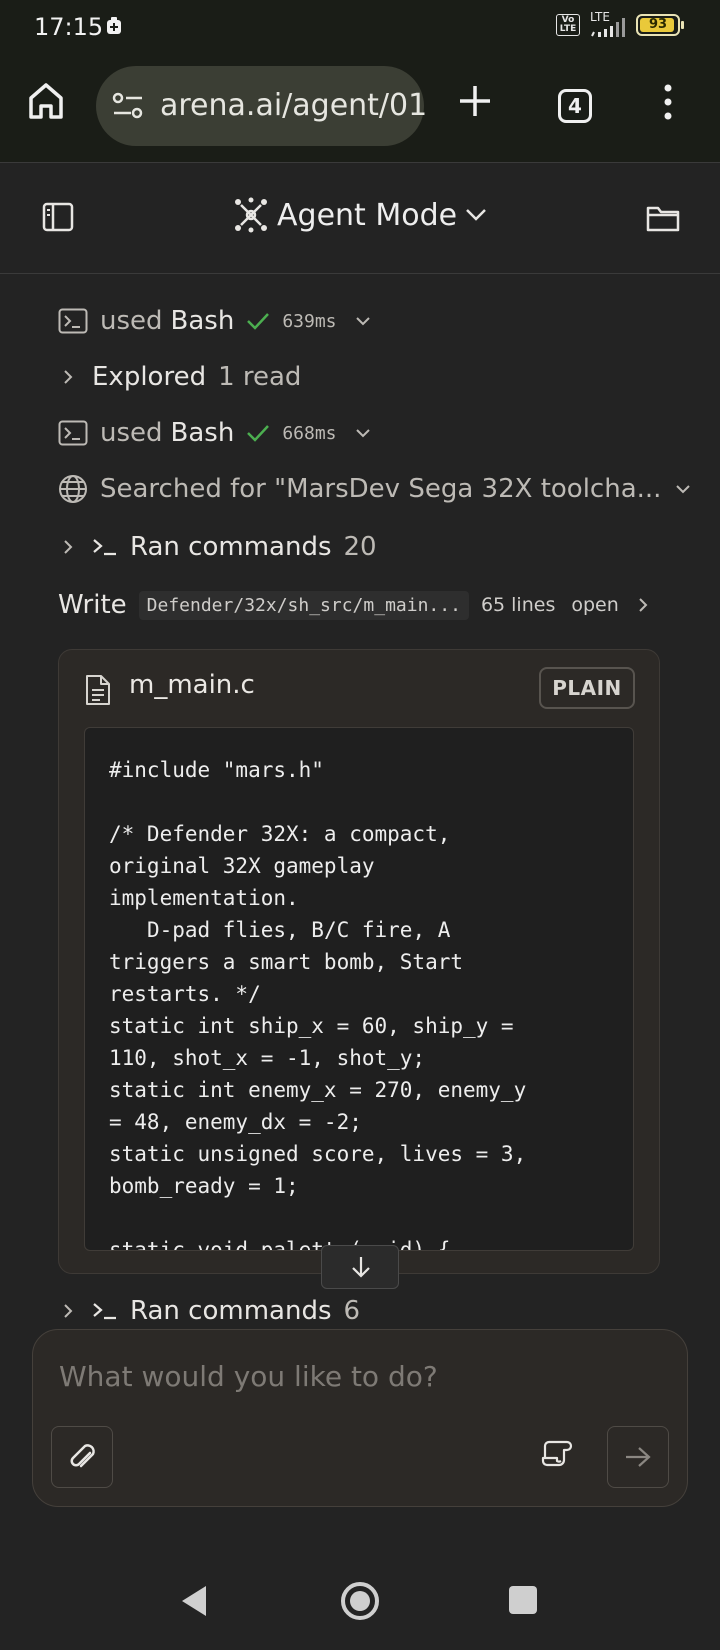 The image size is (720, 1650). I want to click on activity-count: 6, so click(352, 1311).